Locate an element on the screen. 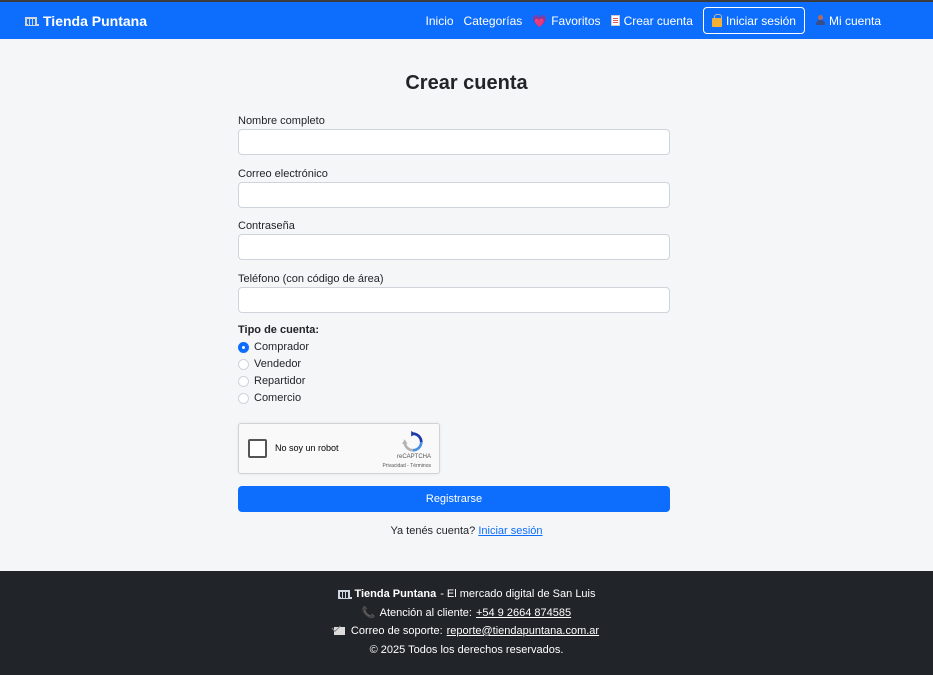  nav-crear-cuenta: Crear cuenta is located at coordinates (651, 20).